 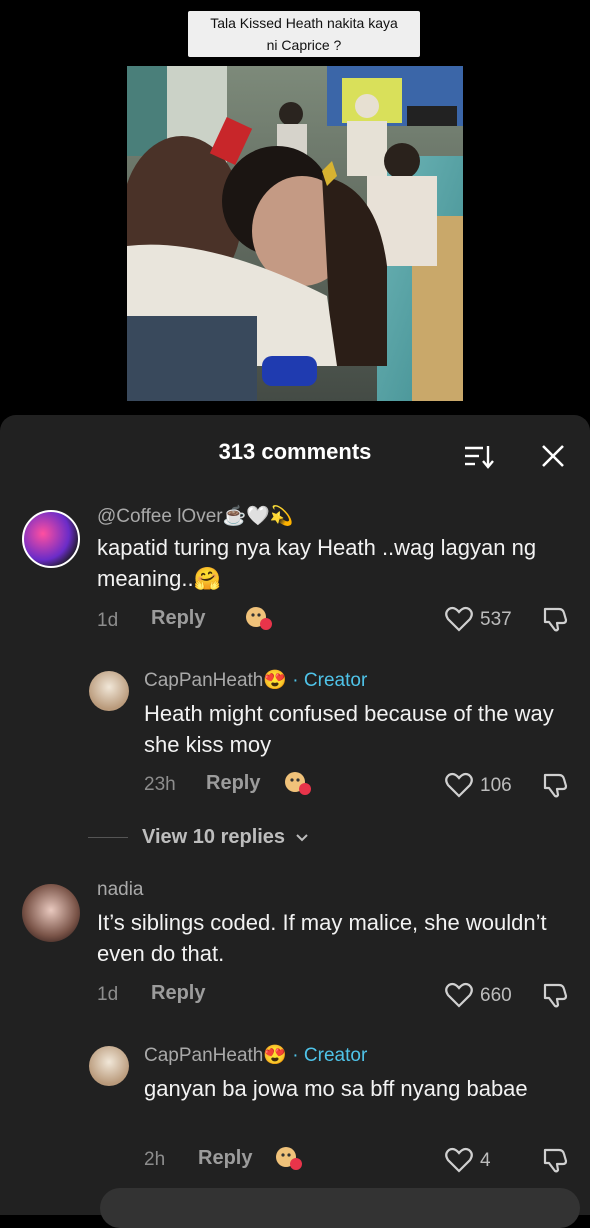 What do you see at coordinates (479, 457) in the screenshot?
I see `sort-icon` at bounding box center [479, 457].